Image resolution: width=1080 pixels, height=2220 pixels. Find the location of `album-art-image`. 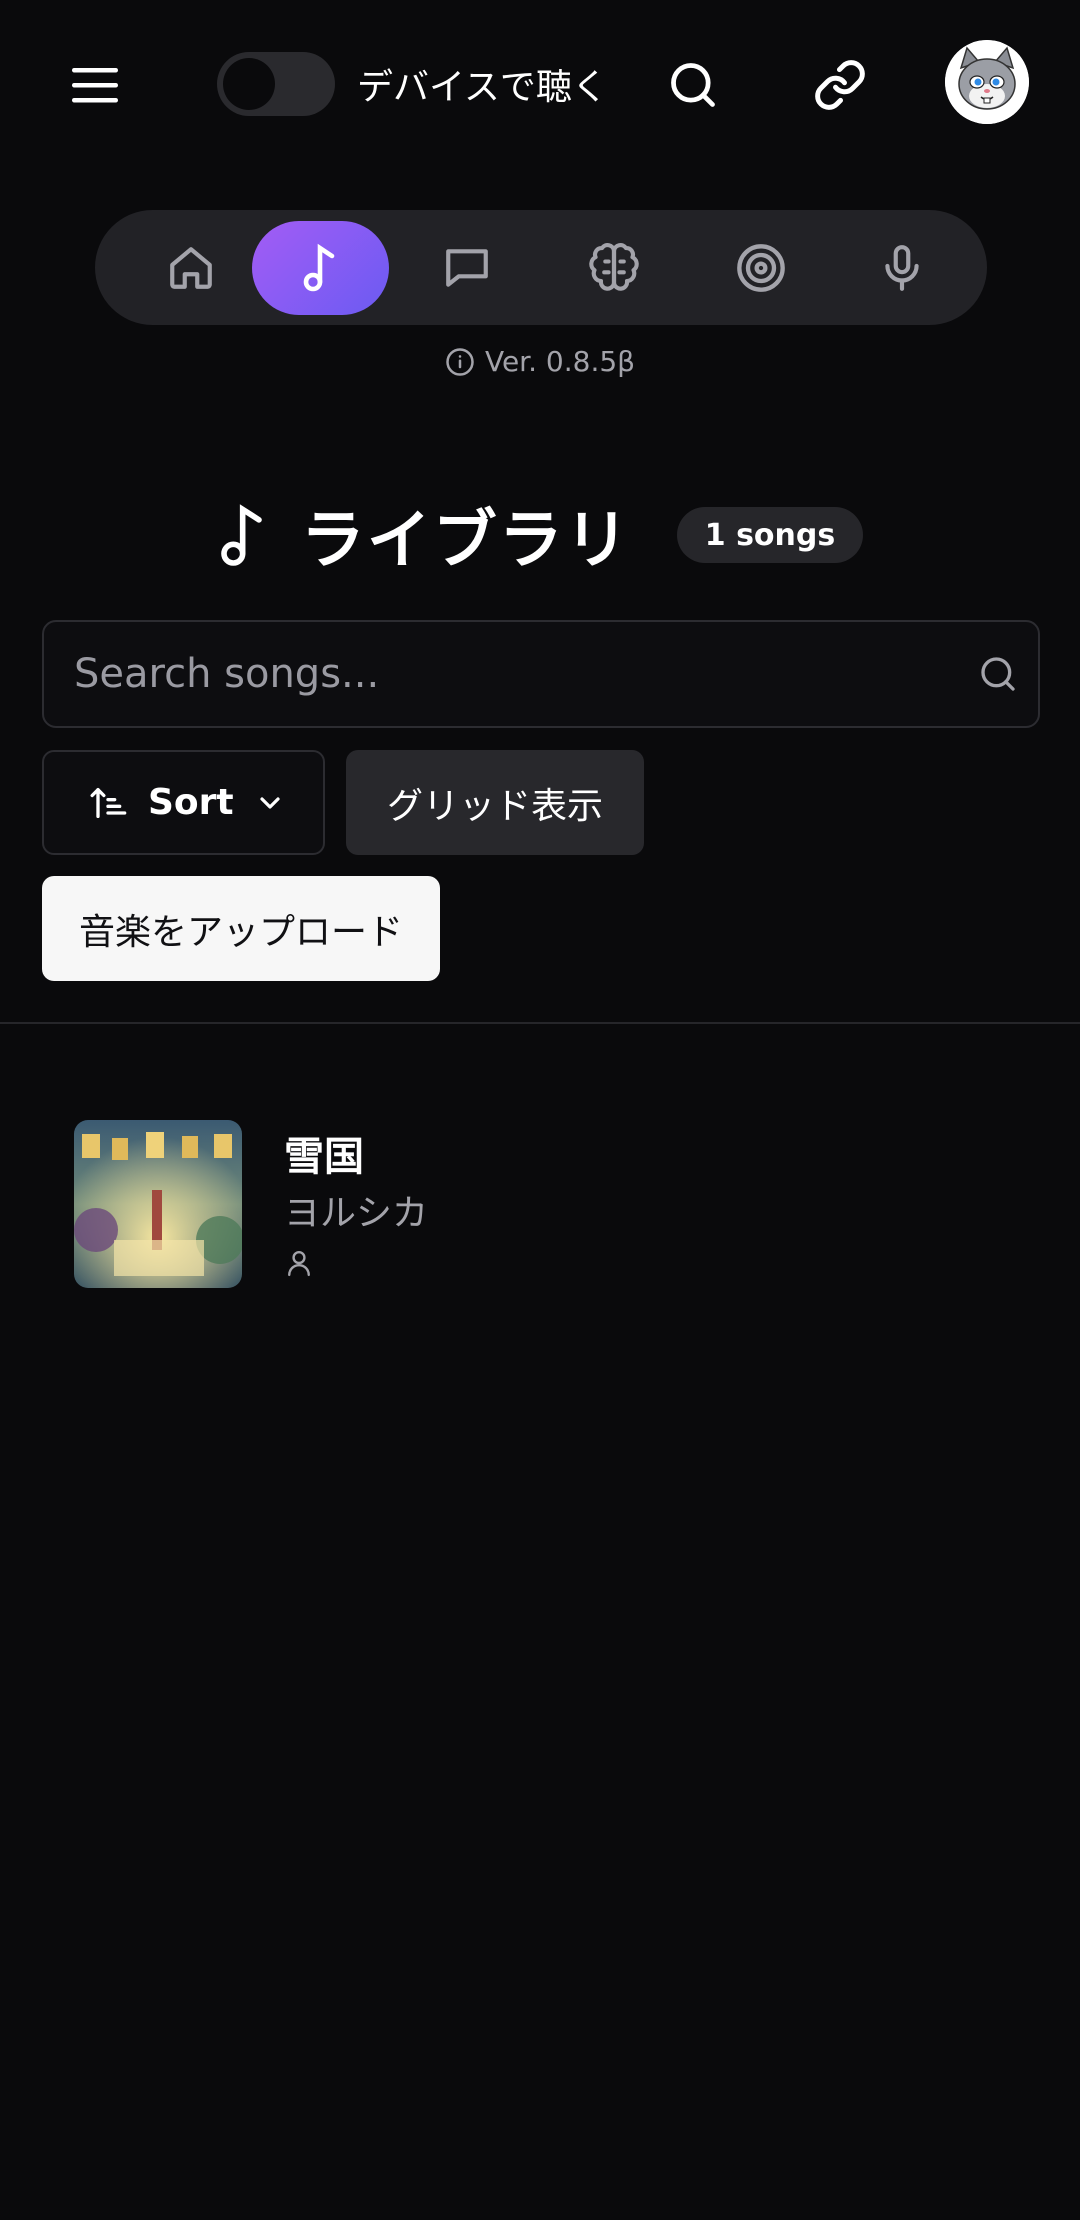

album-art-image is located at coordinates (158, 1204).